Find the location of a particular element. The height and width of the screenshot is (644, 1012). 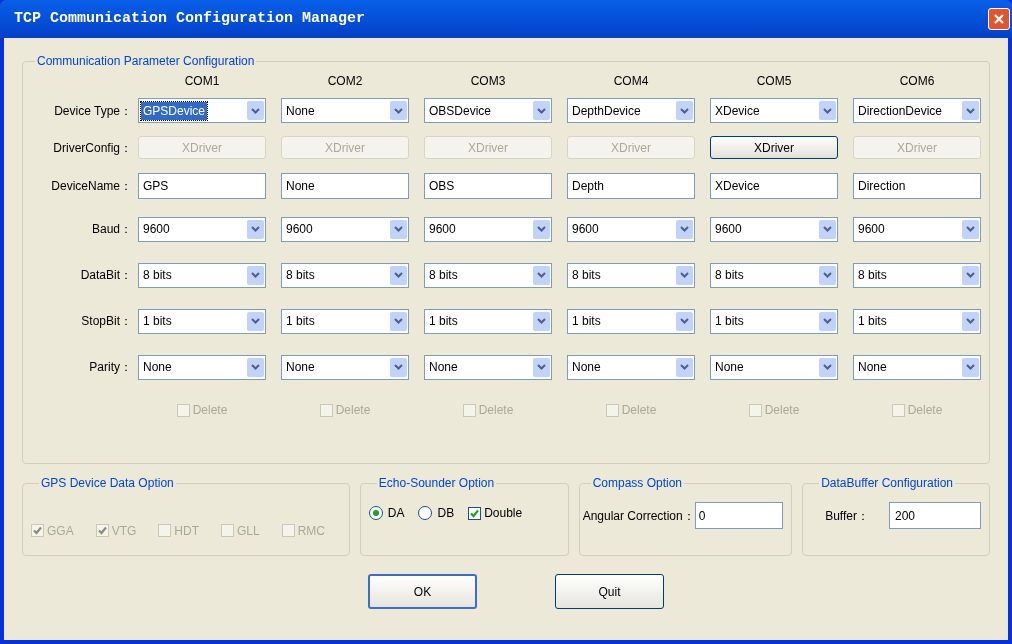

checkbox-label: GGA is located at coordinates (60, 531).